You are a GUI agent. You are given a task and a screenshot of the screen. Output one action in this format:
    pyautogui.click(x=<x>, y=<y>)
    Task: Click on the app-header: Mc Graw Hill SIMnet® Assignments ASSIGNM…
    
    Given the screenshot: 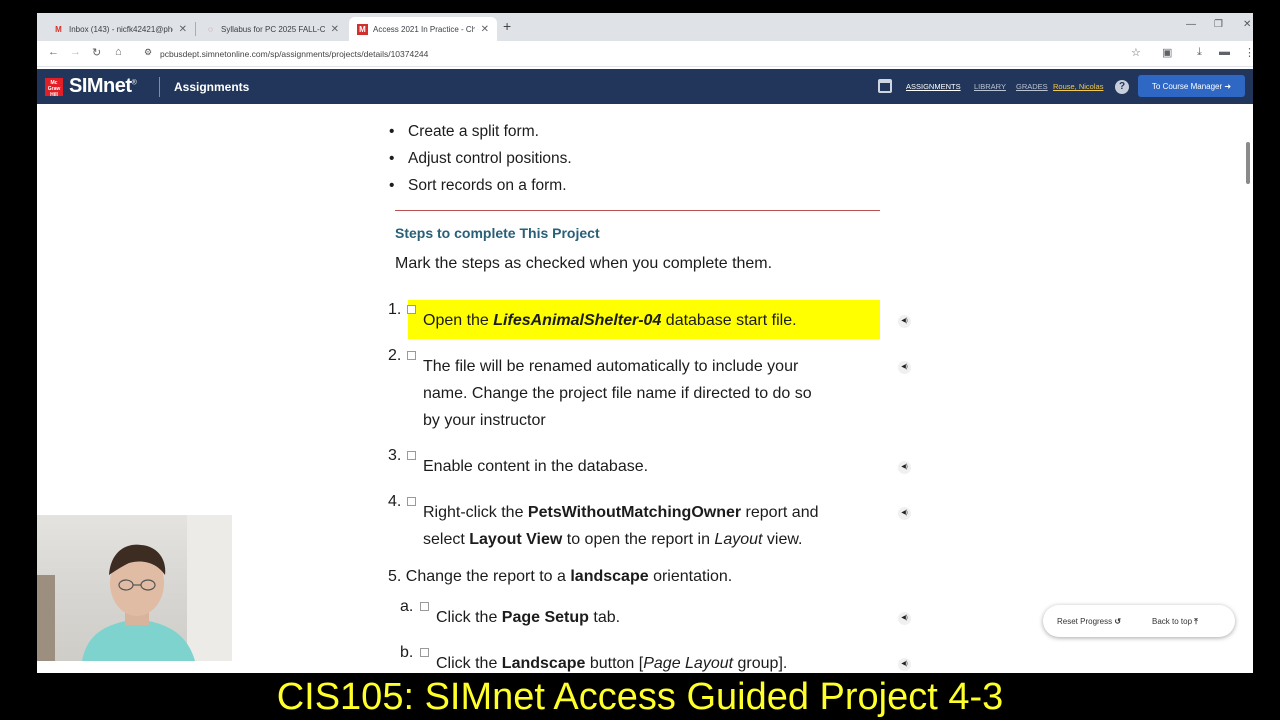 What is the action you would take?
    pyautogui.click(x=645, y=86)
    